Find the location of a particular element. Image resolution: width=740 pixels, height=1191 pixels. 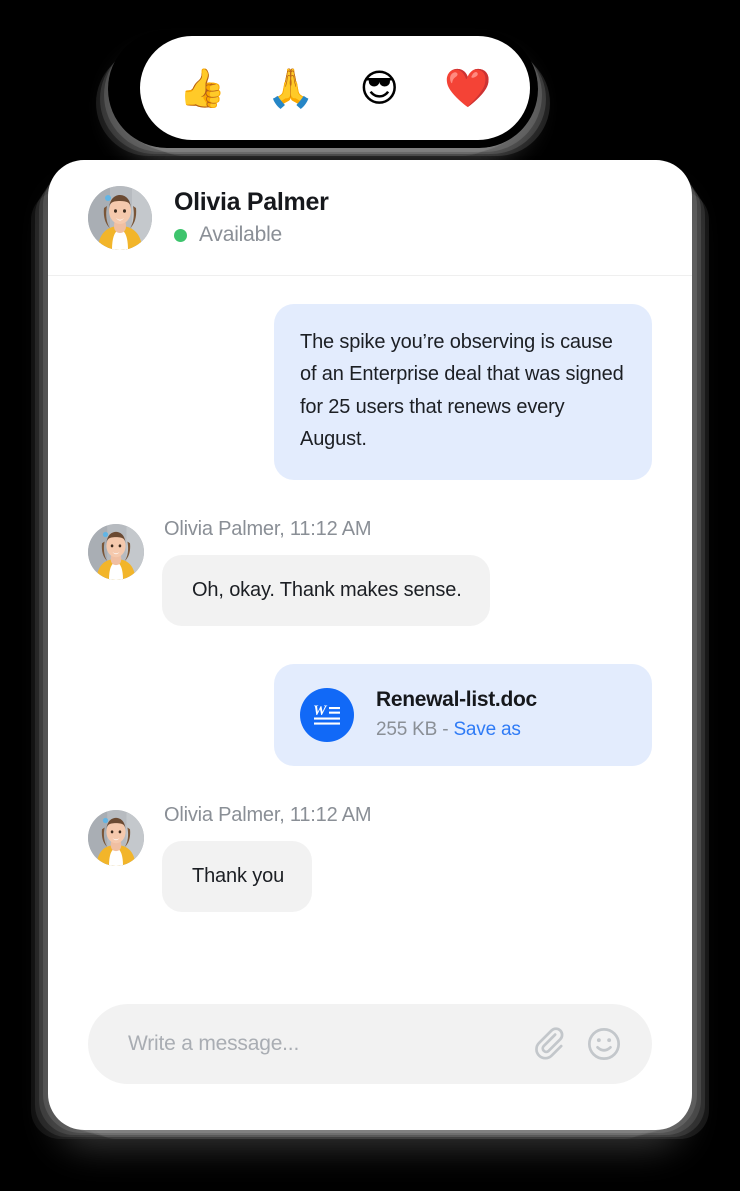

message-composer is located at coordinates (370, 1044).